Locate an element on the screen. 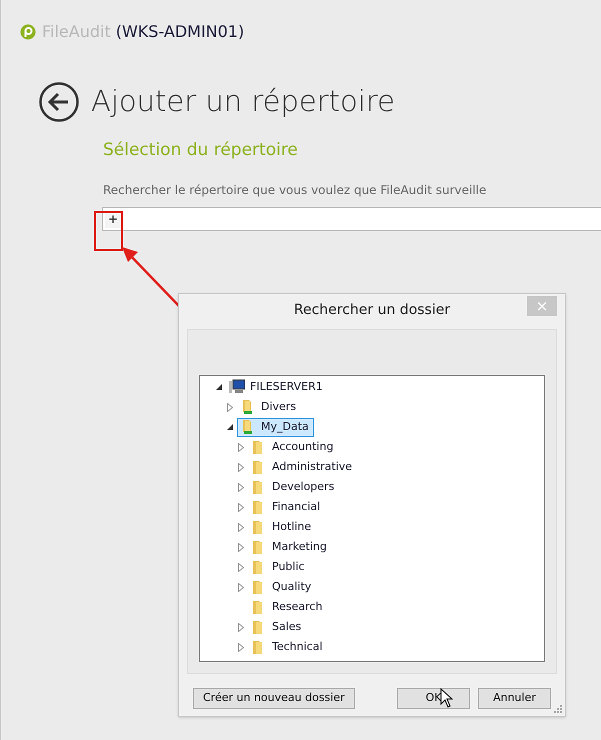 Image resolution: width=601 pixels, height=740 pixels. dialog-button: Annuler is located at coordinates (514, 698).